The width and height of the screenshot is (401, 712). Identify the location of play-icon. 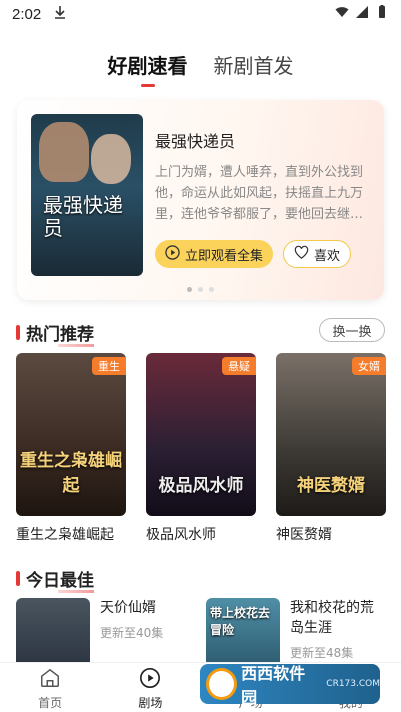
(172, 254).